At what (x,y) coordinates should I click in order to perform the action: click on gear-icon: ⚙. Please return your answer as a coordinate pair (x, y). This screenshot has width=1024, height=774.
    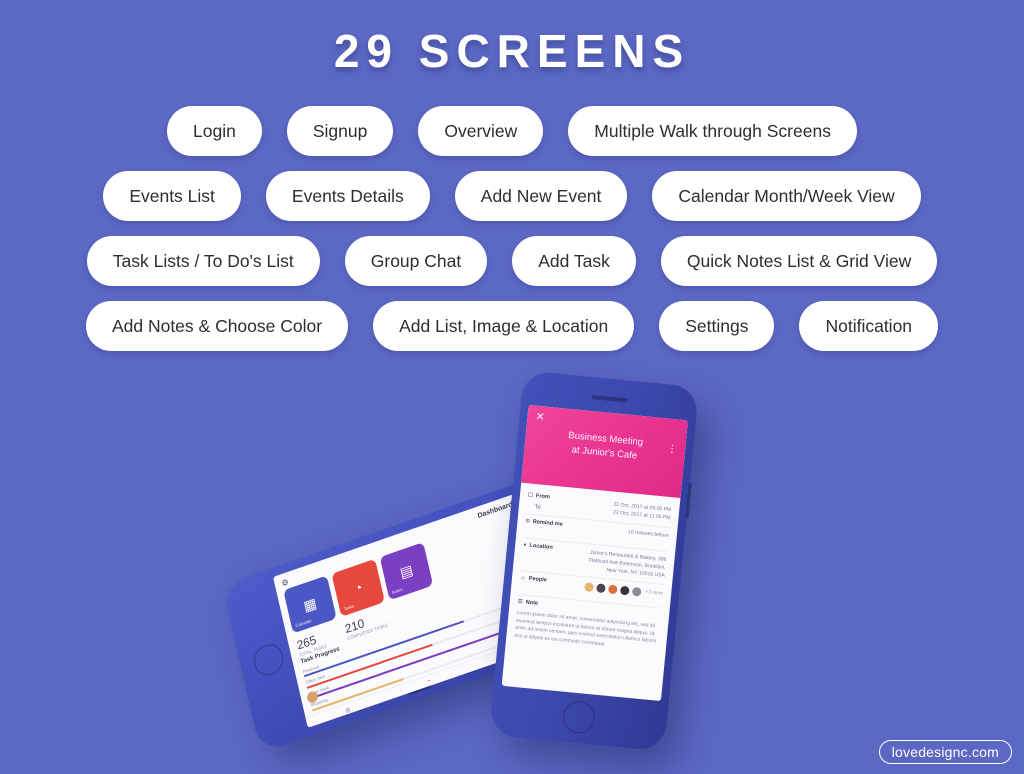
    Looking at the image, I should click on (285, 582).